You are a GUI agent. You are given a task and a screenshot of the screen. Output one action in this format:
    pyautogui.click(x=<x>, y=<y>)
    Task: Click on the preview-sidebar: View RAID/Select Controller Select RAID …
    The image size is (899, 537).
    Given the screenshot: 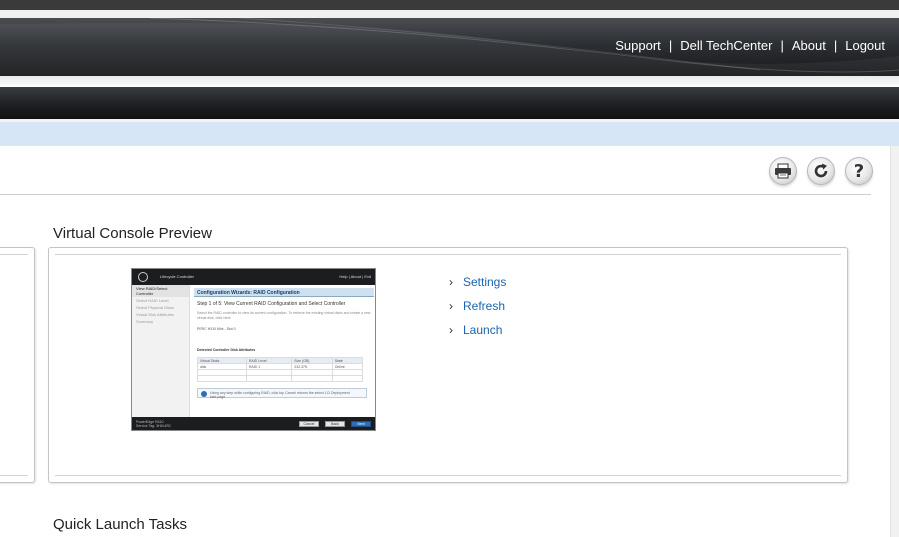 What is the action you would take?
    pyautogui.click(x=161, y=352)
    